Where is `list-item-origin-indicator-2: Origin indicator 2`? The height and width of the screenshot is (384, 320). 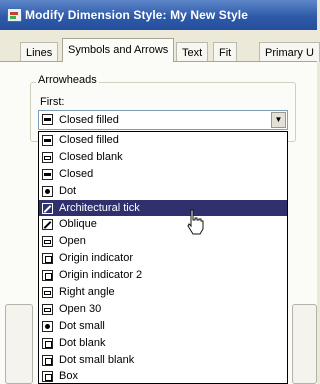
list-item-origin-indicator-2: Origin indicator 2 is located at coordinates (163, 275).